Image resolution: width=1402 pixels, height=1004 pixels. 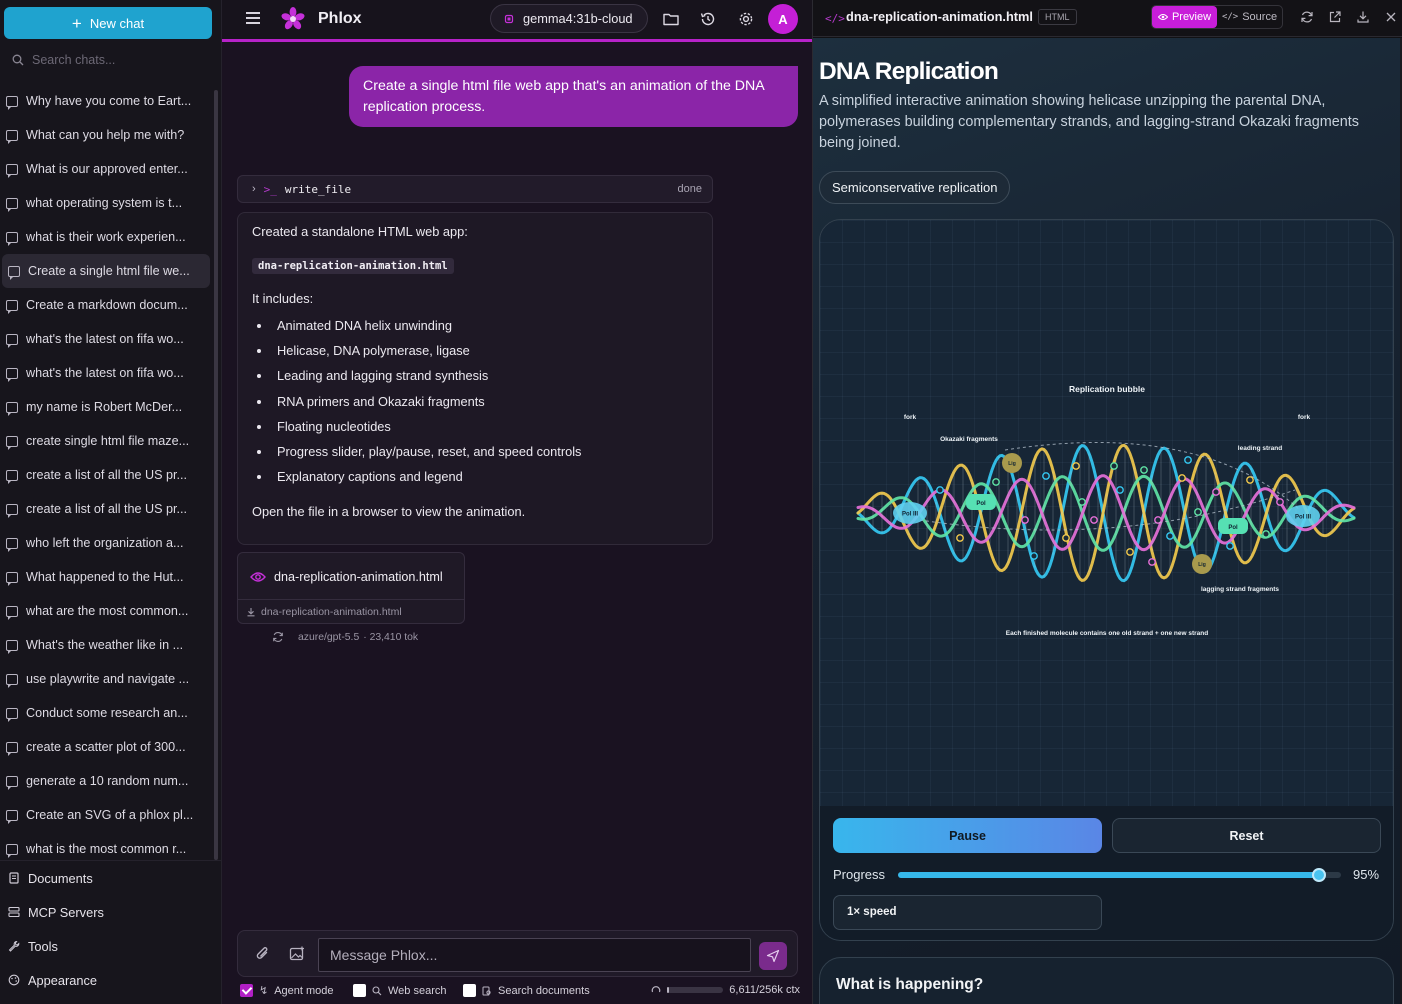 I want to click on tool-status: done, so click(x=689, y=189).